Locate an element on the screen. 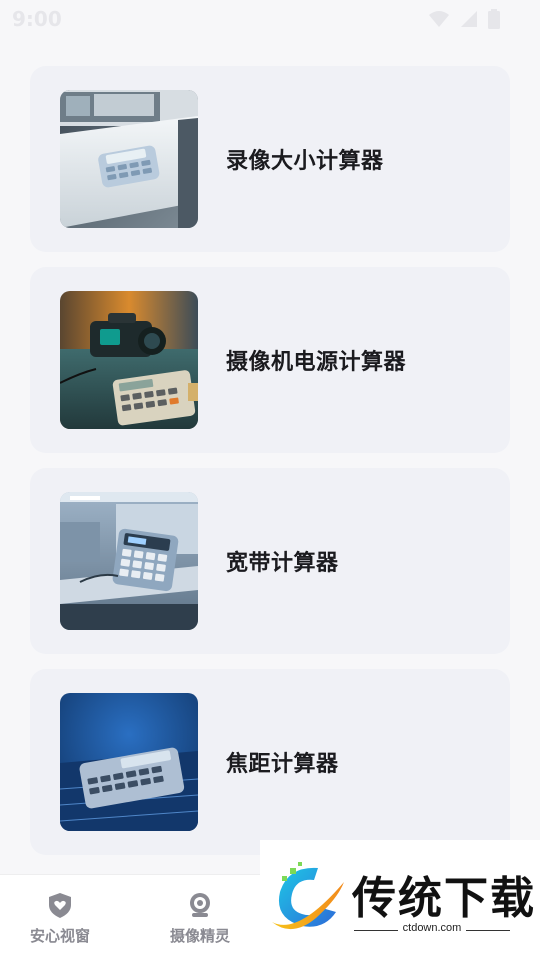 This screenshot has height=960, width=540. card-title: 摄像机电源计算器 is located at coordinates (316, 362).